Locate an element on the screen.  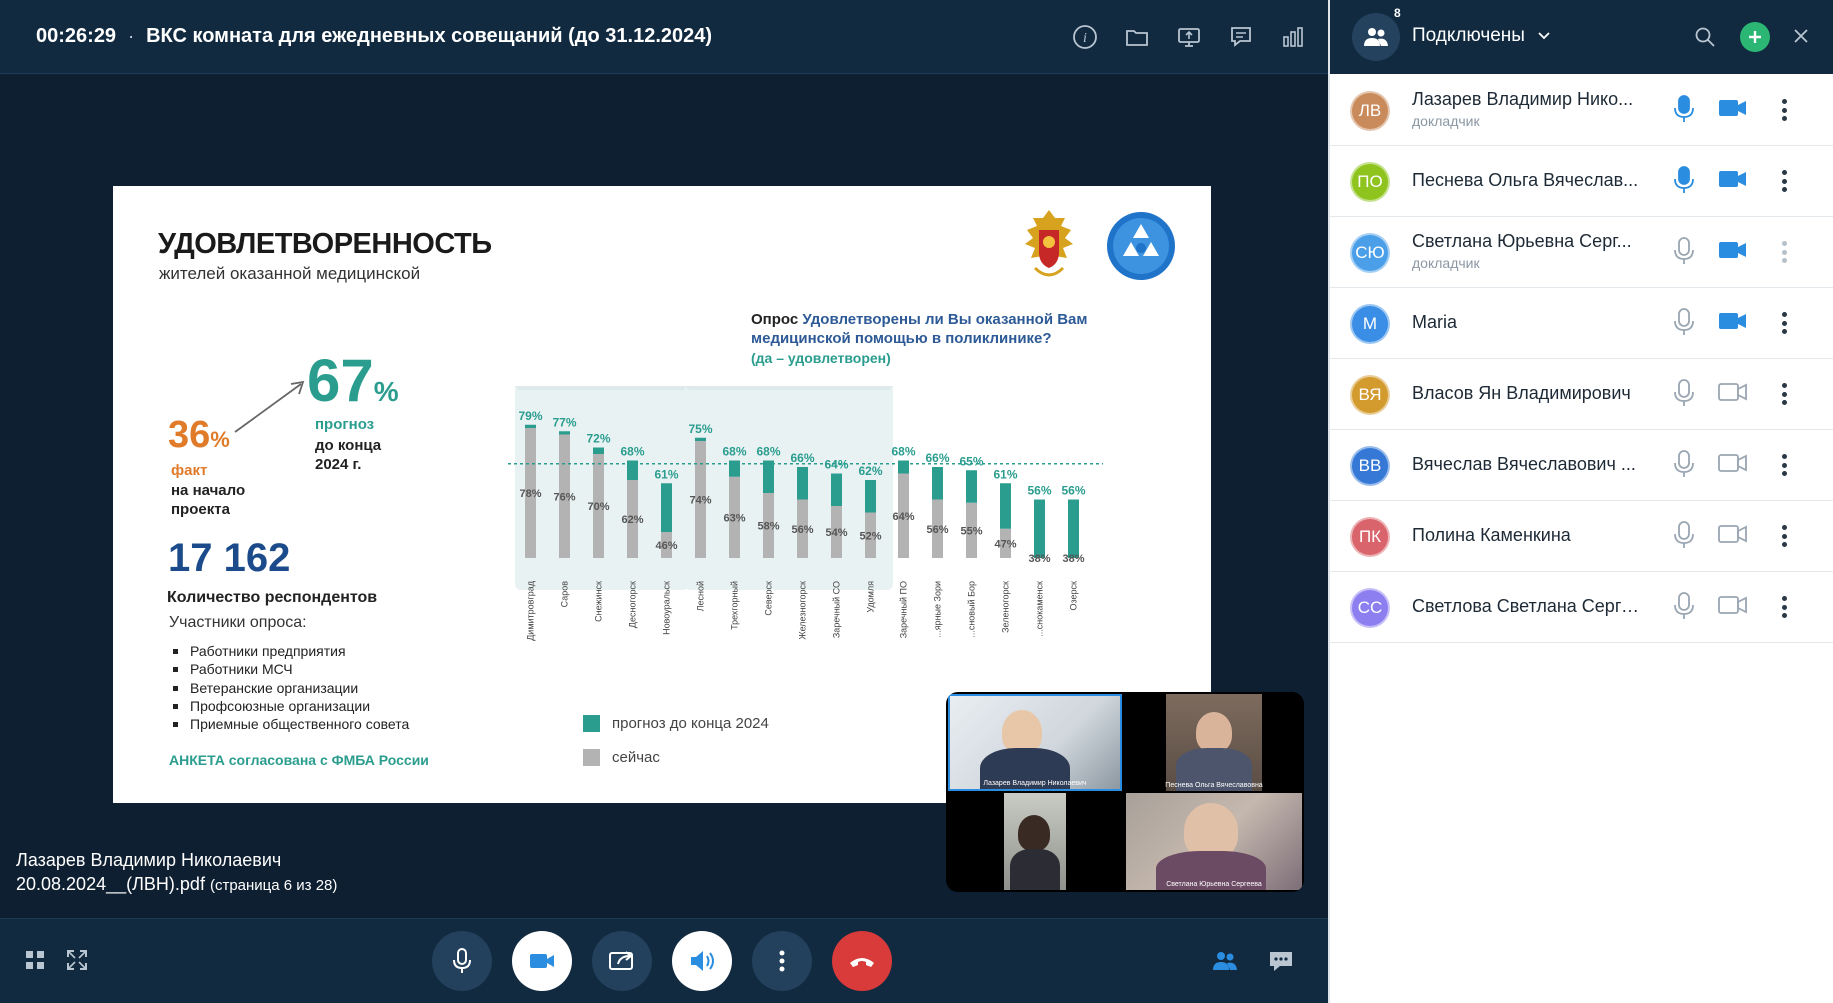
category-label: Озерск is located at coordinates (1074, 596).